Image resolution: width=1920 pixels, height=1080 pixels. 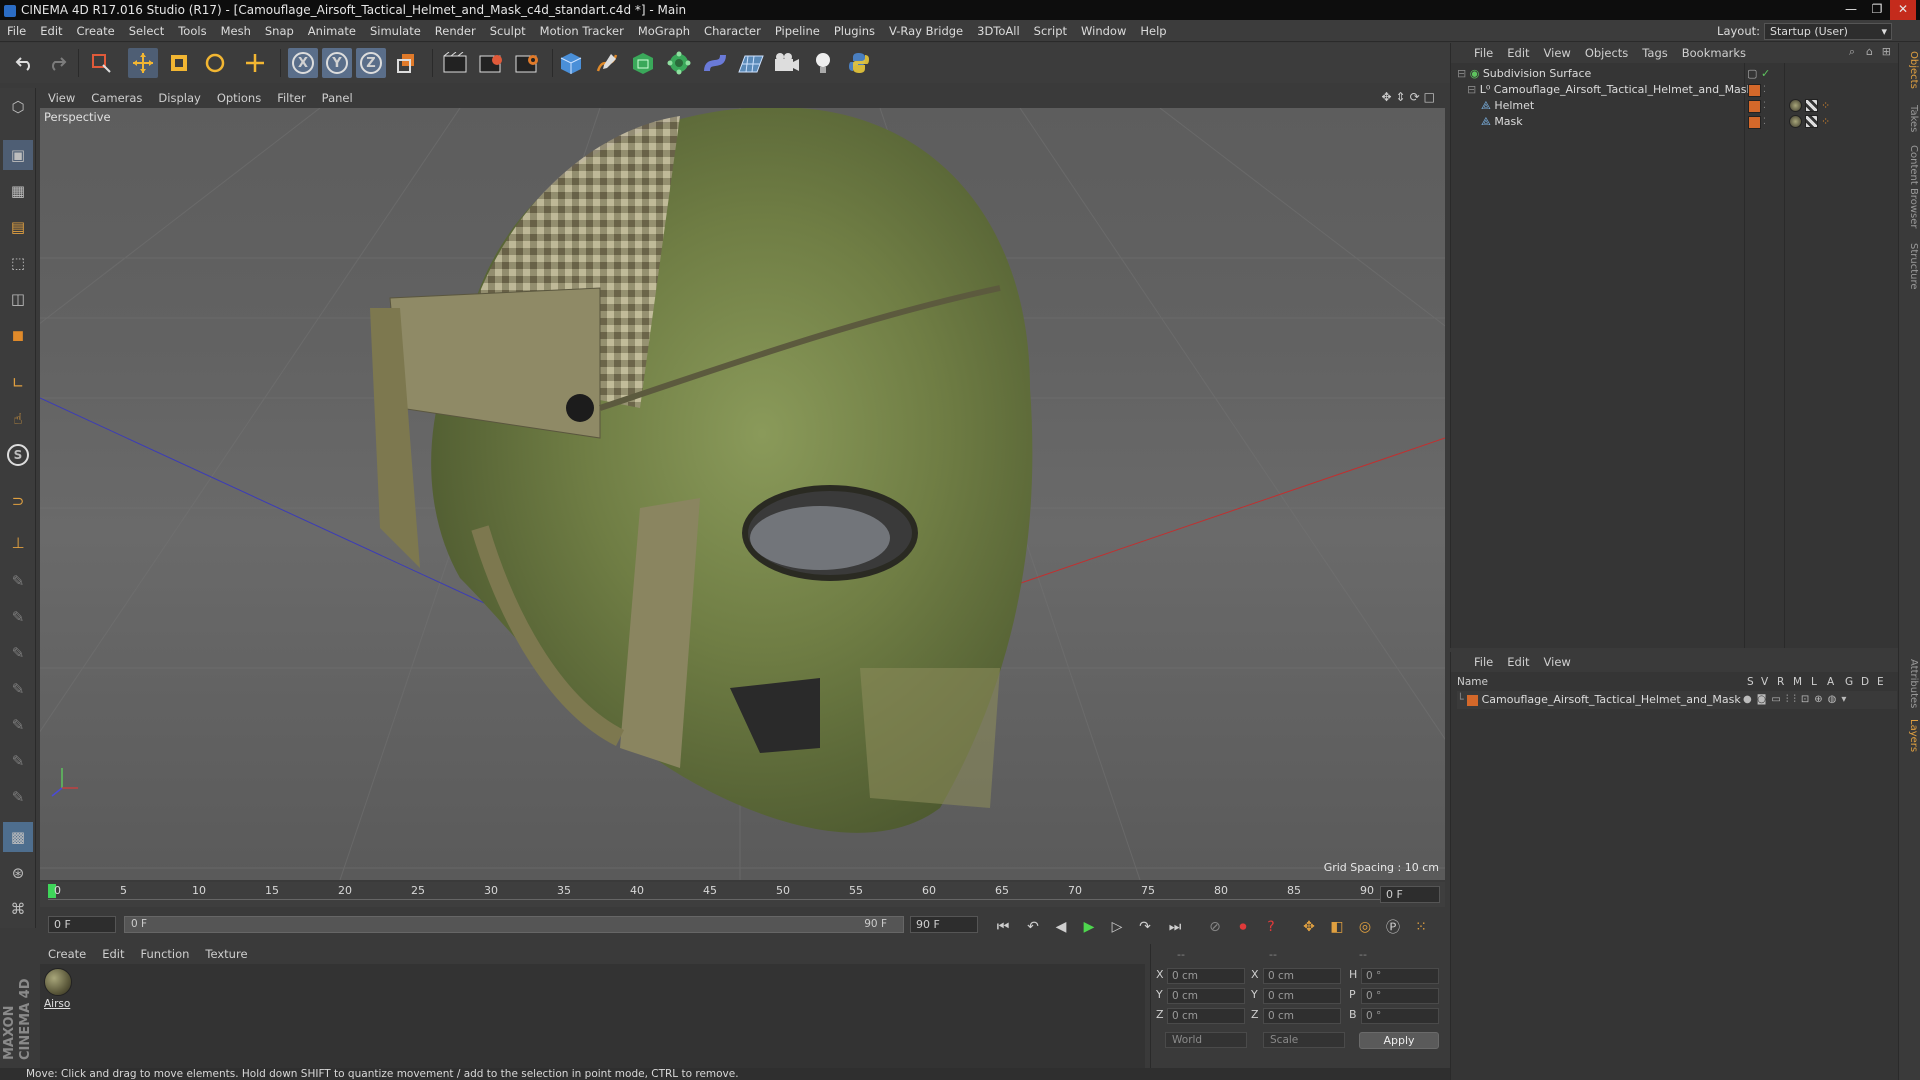 What do you see at coordinates (1851, 10) in the screenshot?
I see `minimize-button: —` at bounding box center [1851, 10].